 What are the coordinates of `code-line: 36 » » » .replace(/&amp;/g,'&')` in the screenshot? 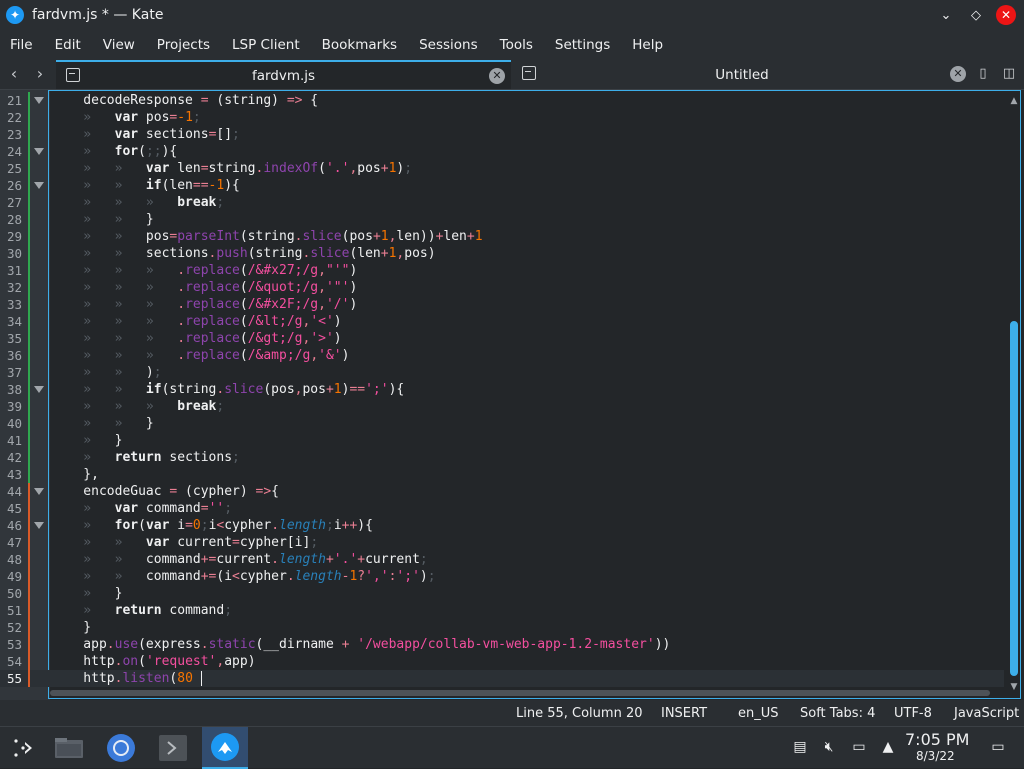 It's located at (502, 355).